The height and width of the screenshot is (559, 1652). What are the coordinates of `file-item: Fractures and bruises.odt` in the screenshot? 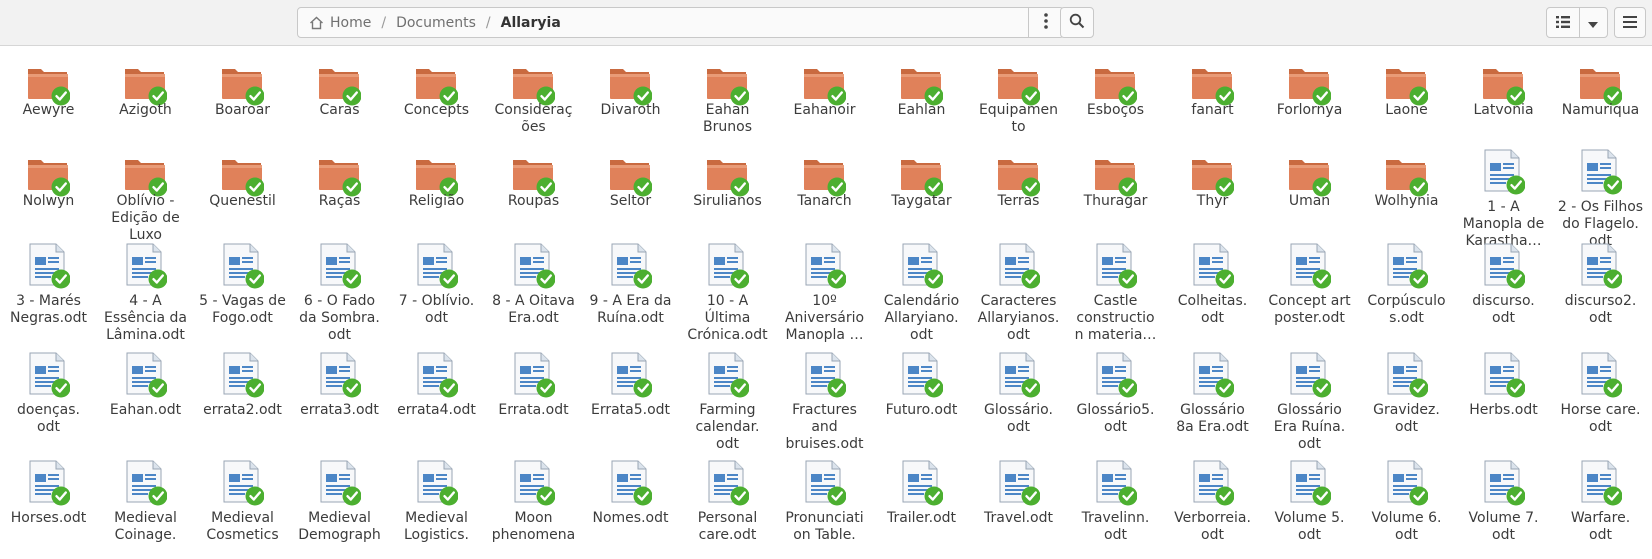 It's located at (824, 405).